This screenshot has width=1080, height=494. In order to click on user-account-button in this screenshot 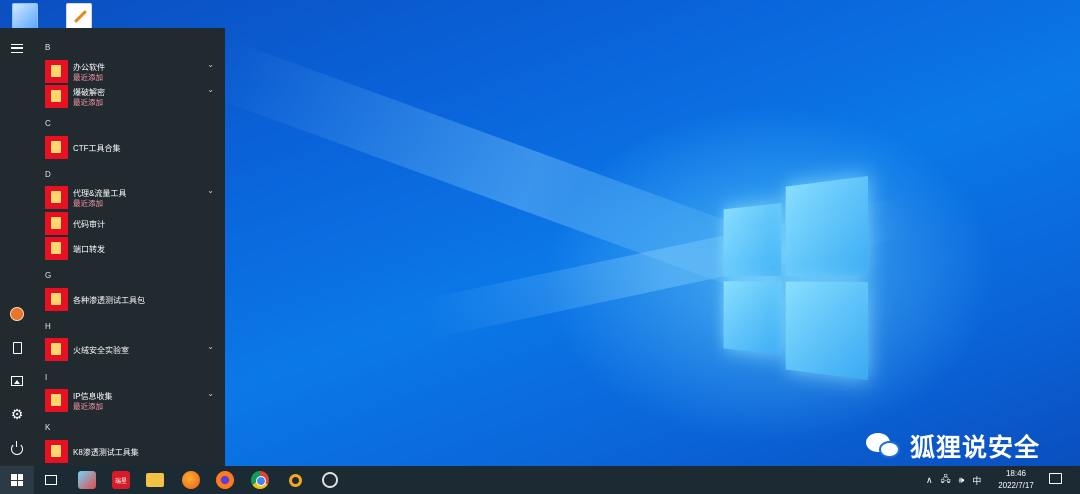, I will do `click(17, 314)`.